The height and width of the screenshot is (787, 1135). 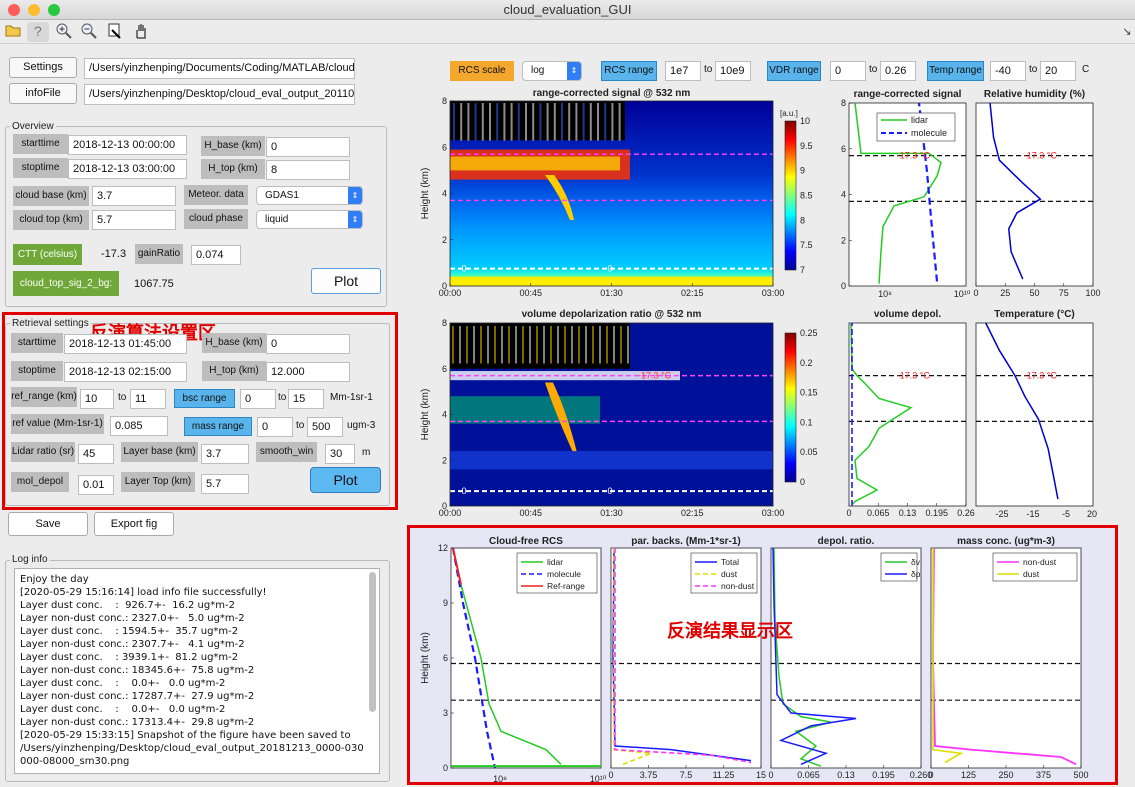 I want to click on results-annotation: 反演结果显示区, so click(x=730, y=631).